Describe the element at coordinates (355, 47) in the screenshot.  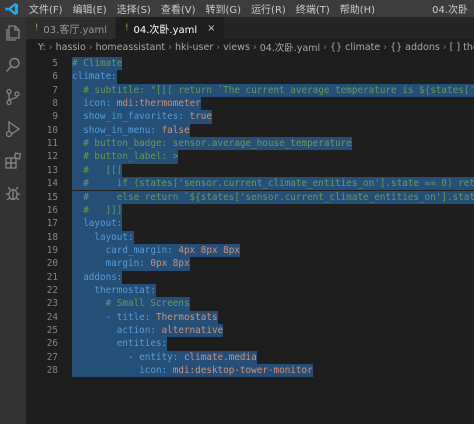
I see `breadcrumb-item: {} climate` at that location.